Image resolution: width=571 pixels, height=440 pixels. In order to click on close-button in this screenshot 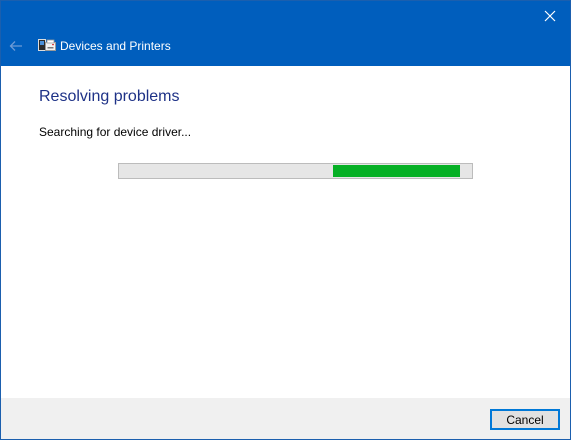, I will do `click(550, 16)`.